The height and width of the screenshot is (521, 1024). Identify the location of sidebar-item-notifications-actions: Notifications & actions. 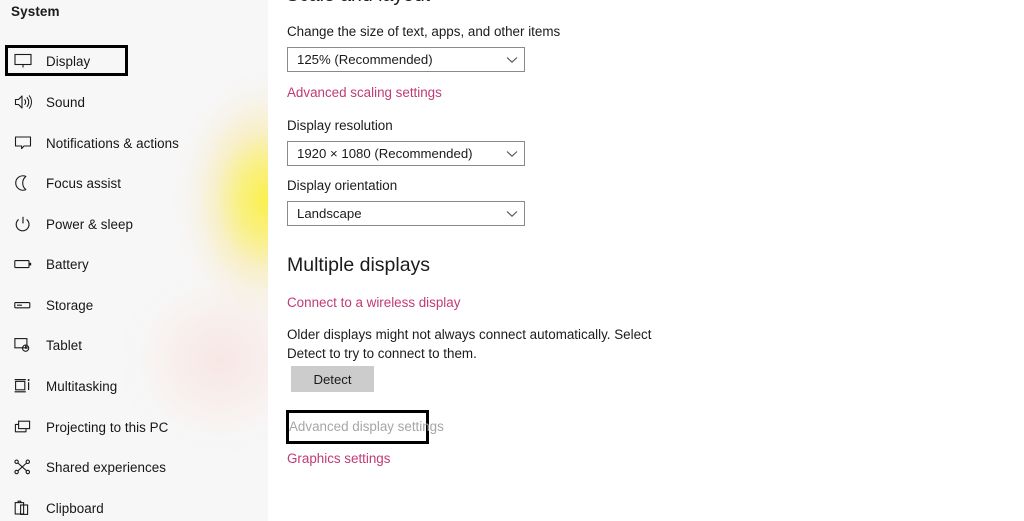
(125, 143).